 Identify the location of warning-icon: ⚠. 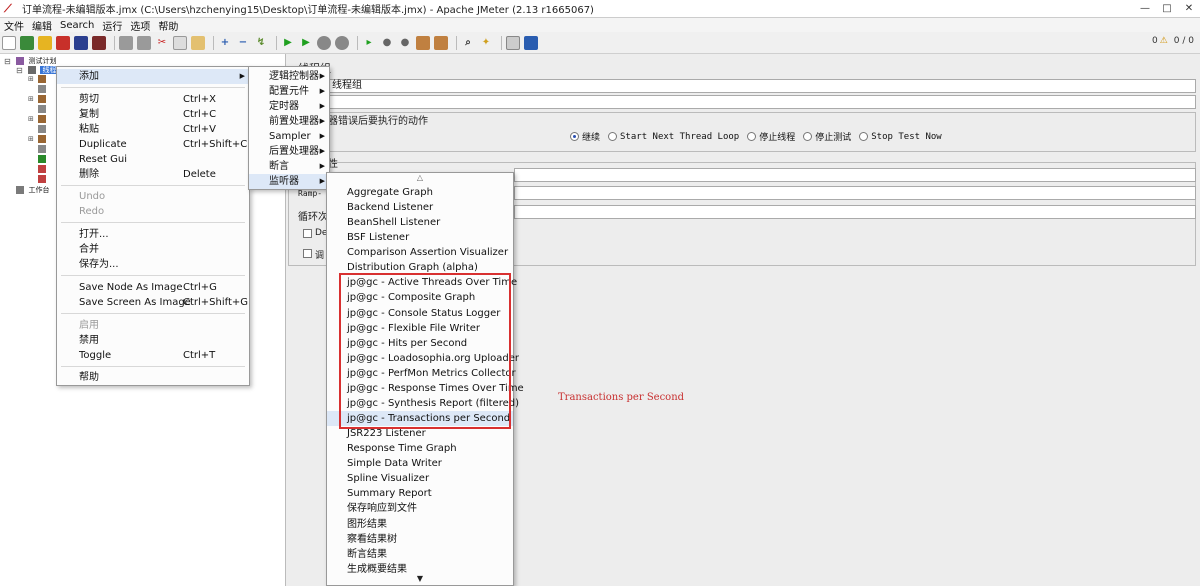
(1164, 41).